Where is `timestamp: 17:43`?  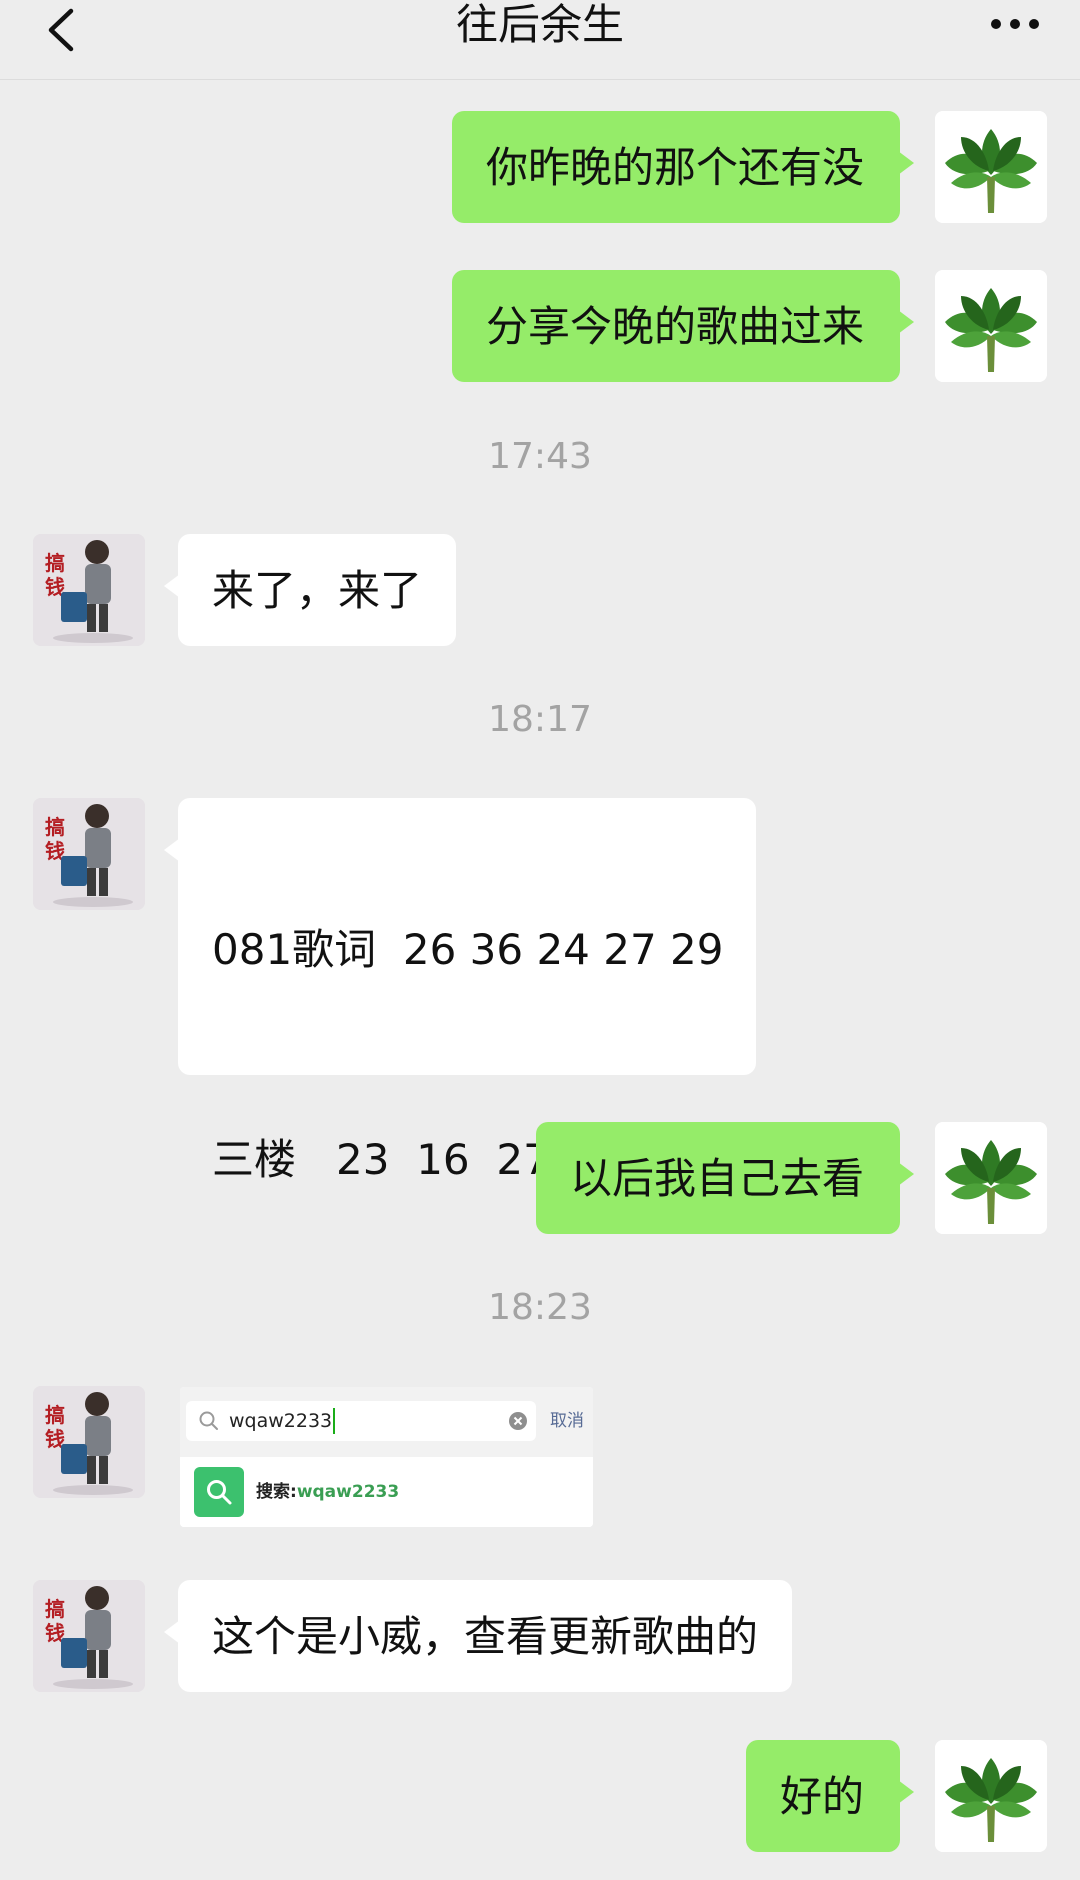 timestamp: 17:43 is located at coordinates (540, 456).